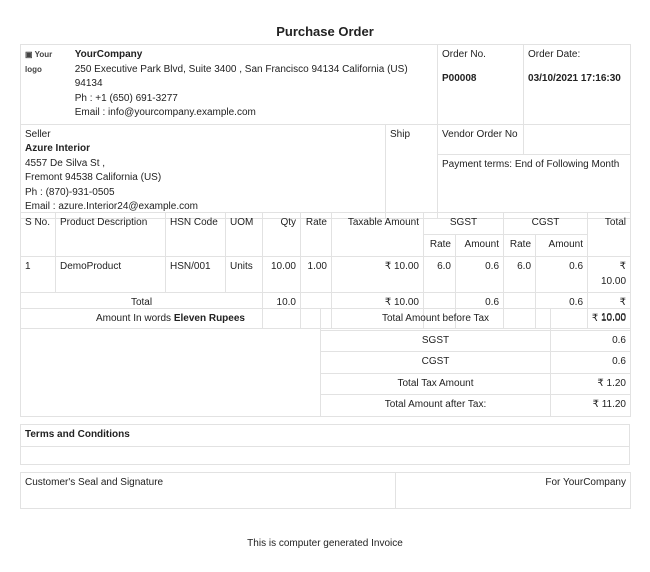 This screenshot has width=650, height=572. Describe the element at coordinates (110, 234) in the screenshot. I see `header-desc: Product Description` at that location.